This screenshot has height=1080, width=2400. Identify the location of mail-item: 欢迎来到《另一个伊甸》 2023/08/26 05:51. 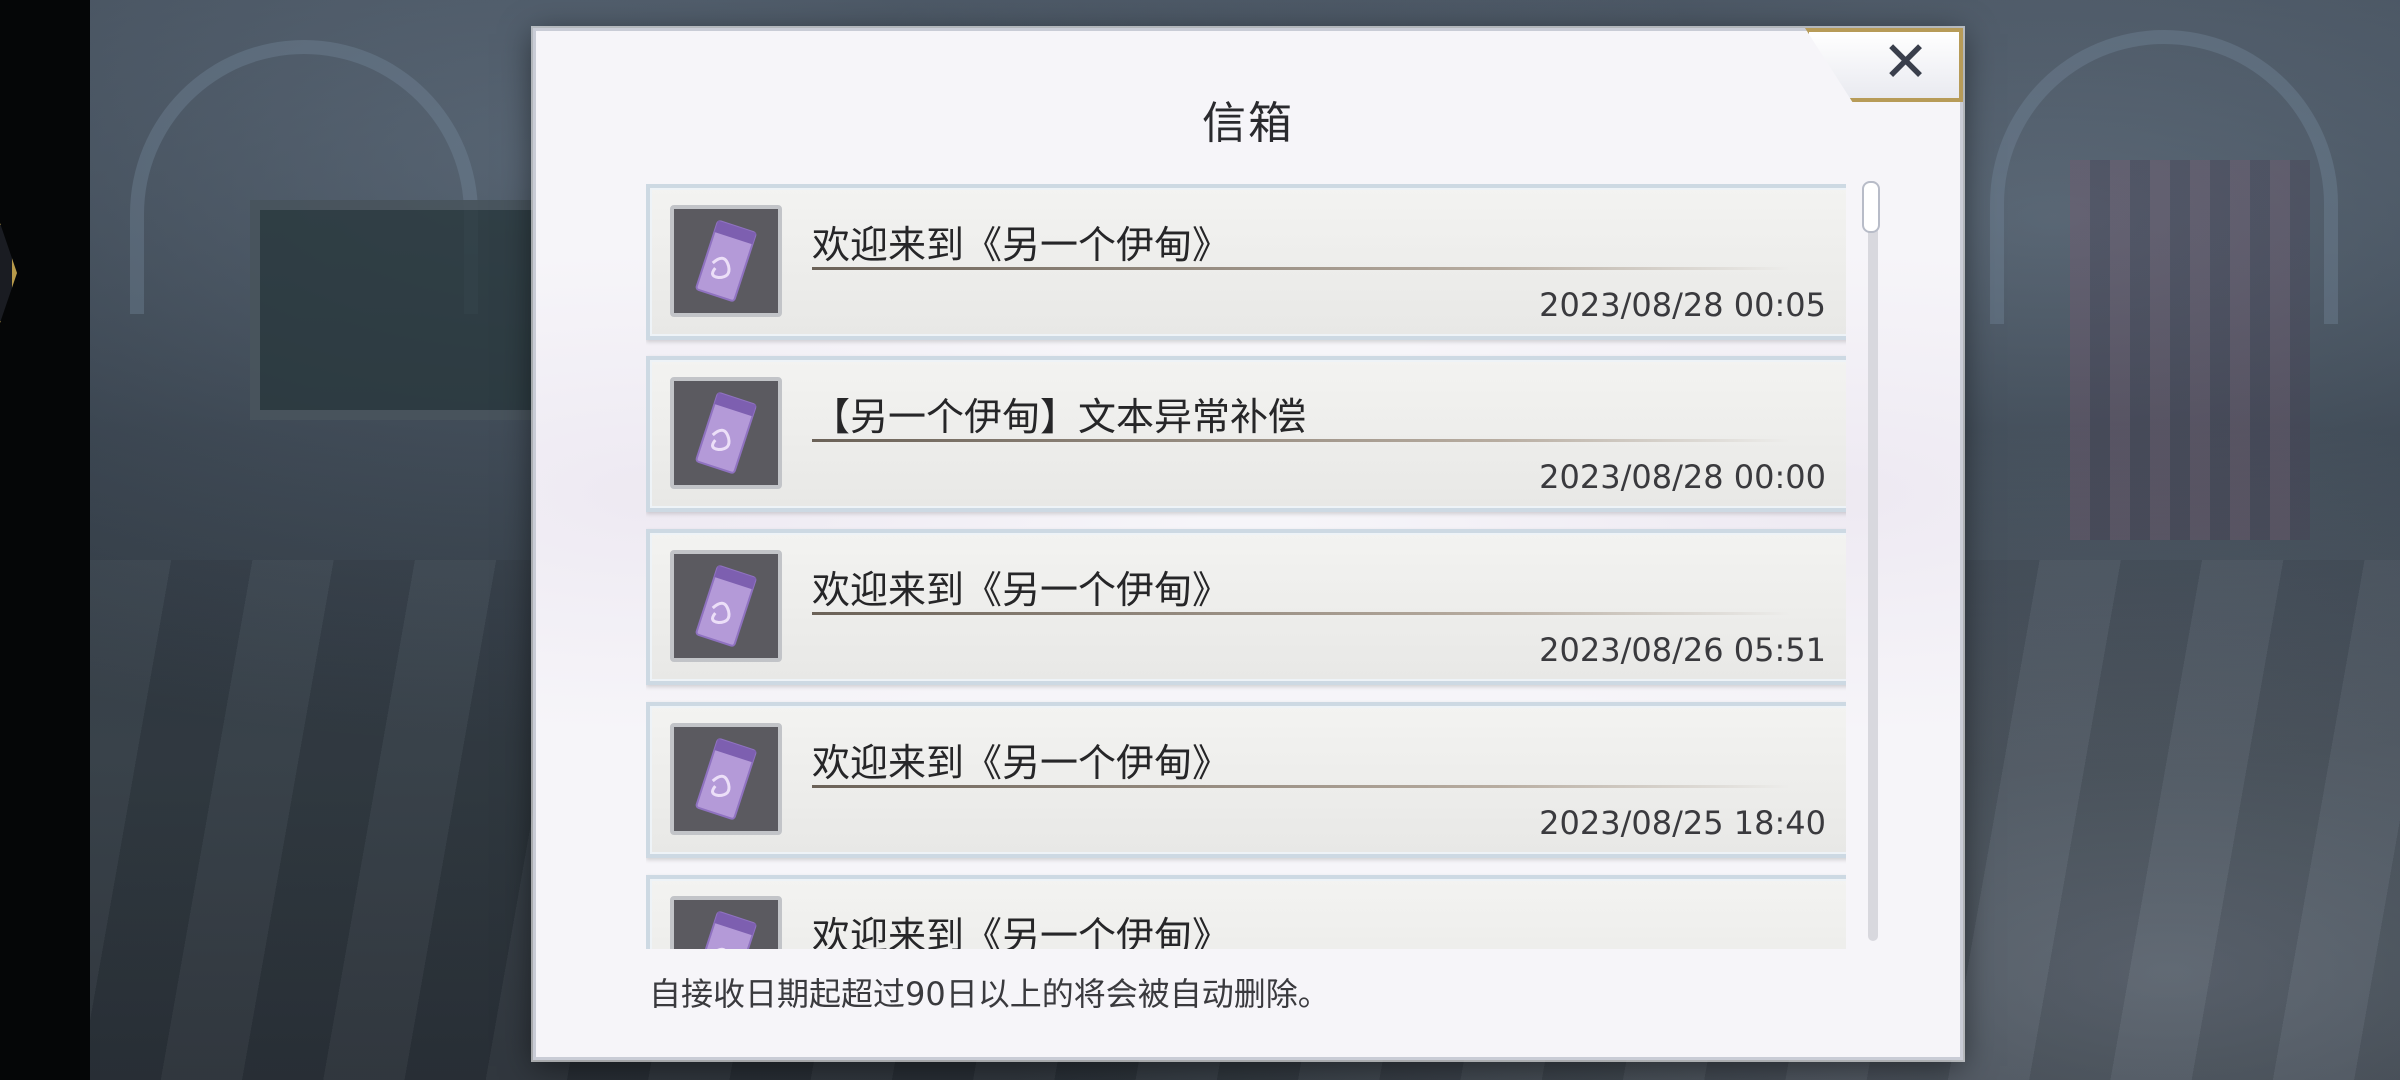
(1246, 607).